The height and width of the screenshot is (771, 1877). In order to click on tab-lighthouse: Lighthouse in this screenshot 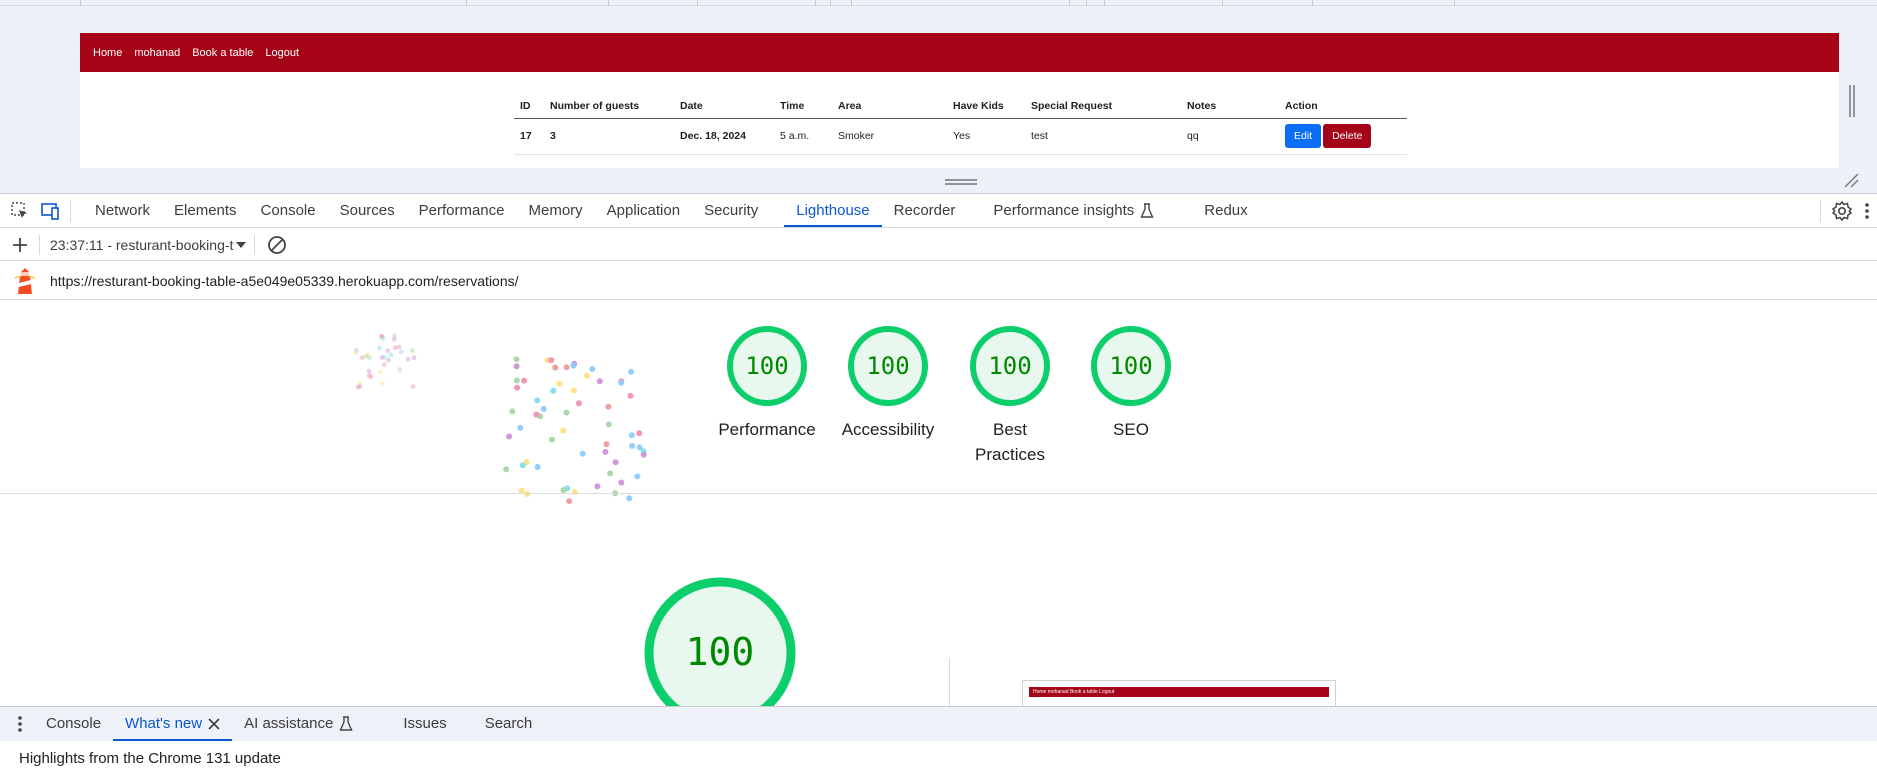, I will do `click(833, 210)`.